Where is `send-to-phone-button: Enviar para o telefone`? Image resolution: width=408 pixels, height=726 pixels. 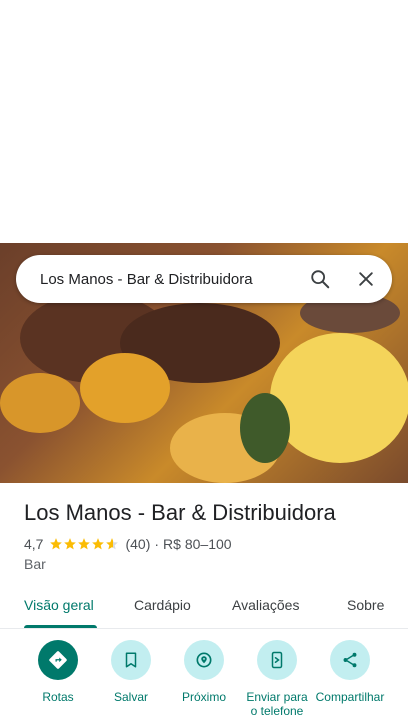
send-to-phone-button: Enviar para o telefone is located at coordinates (277, 679).